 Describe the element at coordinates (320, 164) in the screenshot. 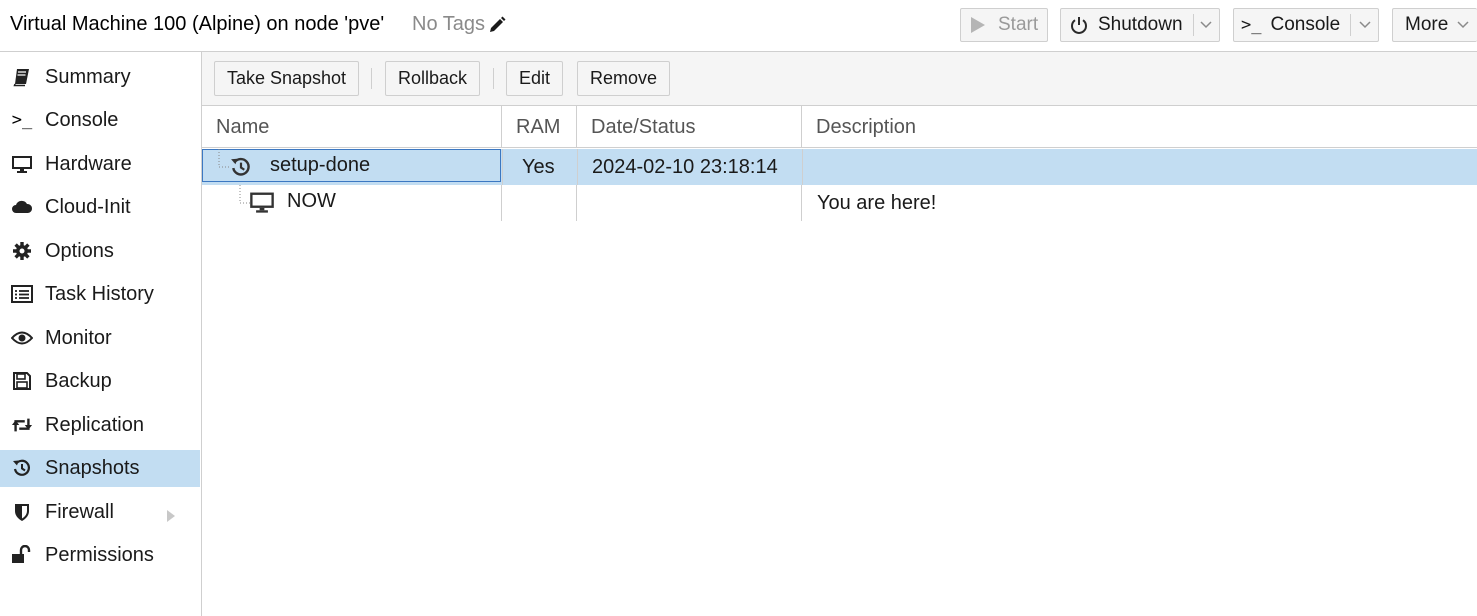

I see `snapshot-name: setup-done` at that location.